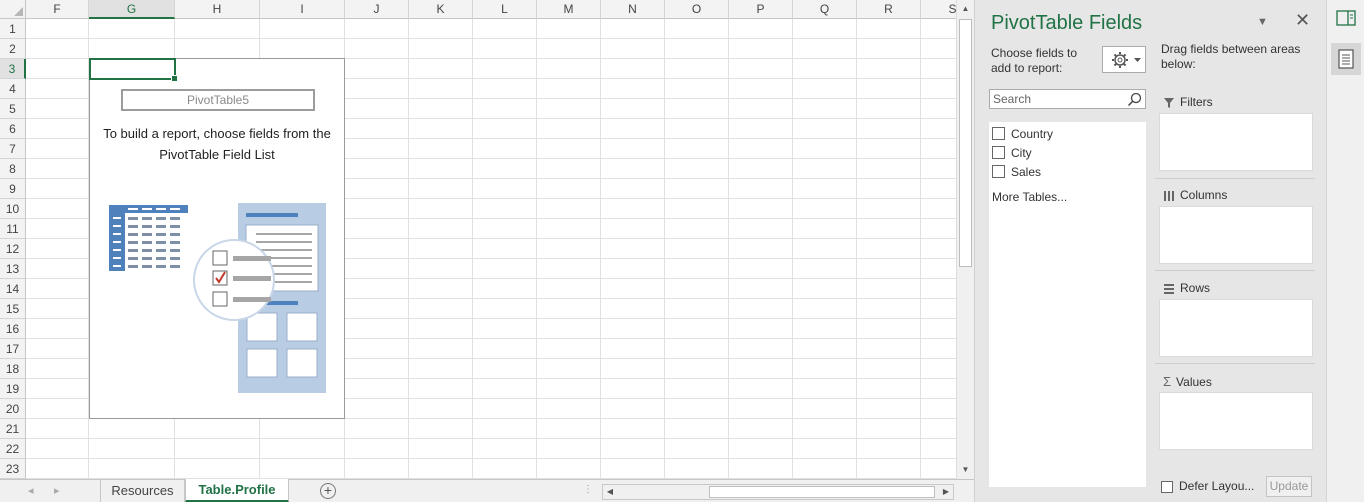 The width and height of the screenshot is (1364, 502). I want to click on rows-drop-area, so click(1236, 328).